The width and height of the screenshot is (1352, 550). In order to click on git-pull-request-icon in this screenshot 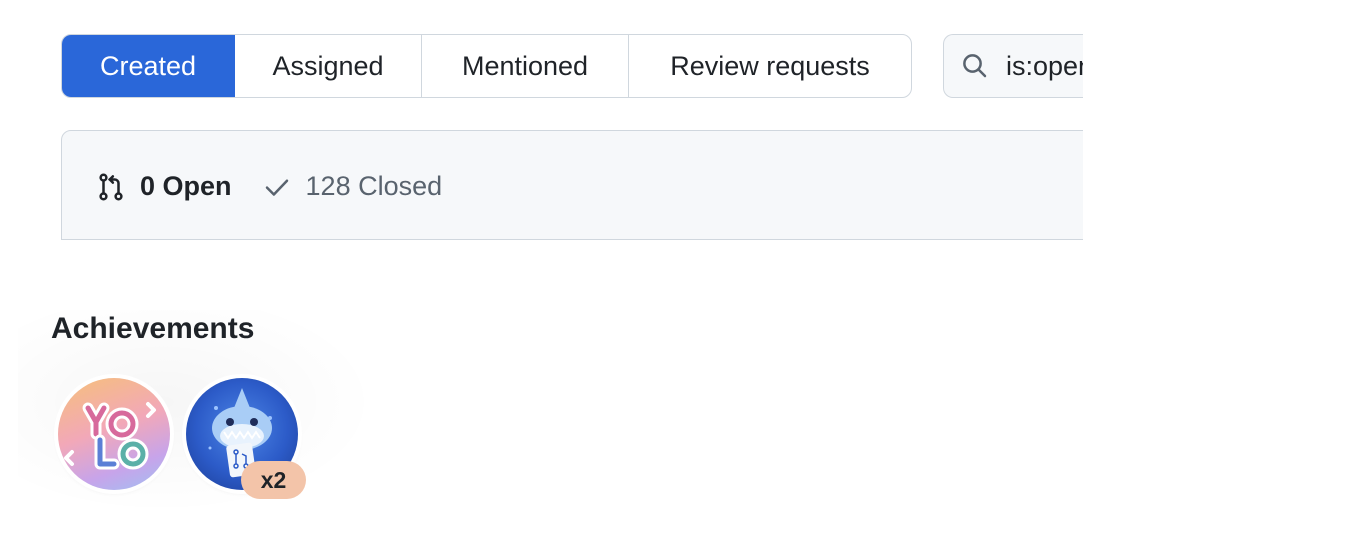, I will do `click(111, 187)`.